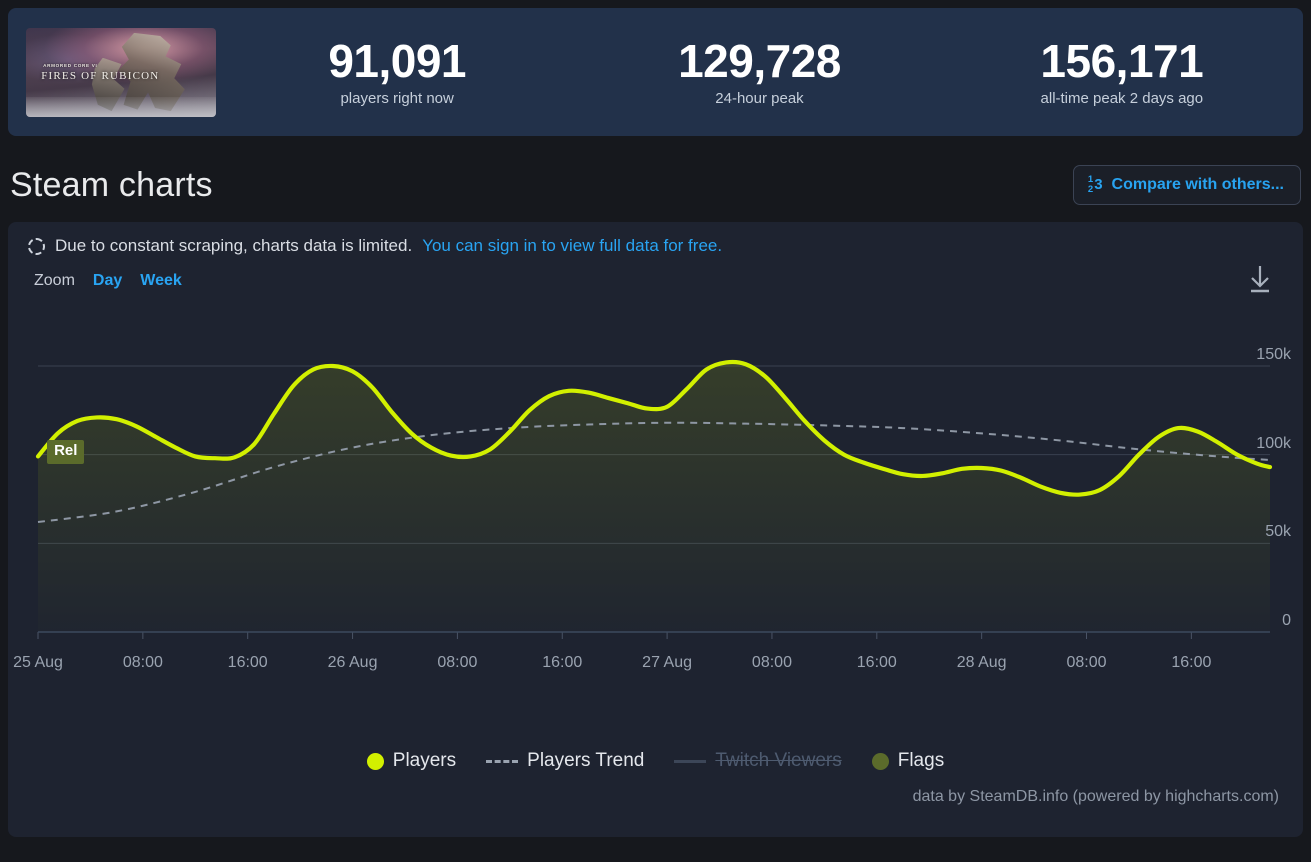 The width and height of the screenshot is (1311, 862). I want to click on zoom-label: Zoom, so click(54, 280).